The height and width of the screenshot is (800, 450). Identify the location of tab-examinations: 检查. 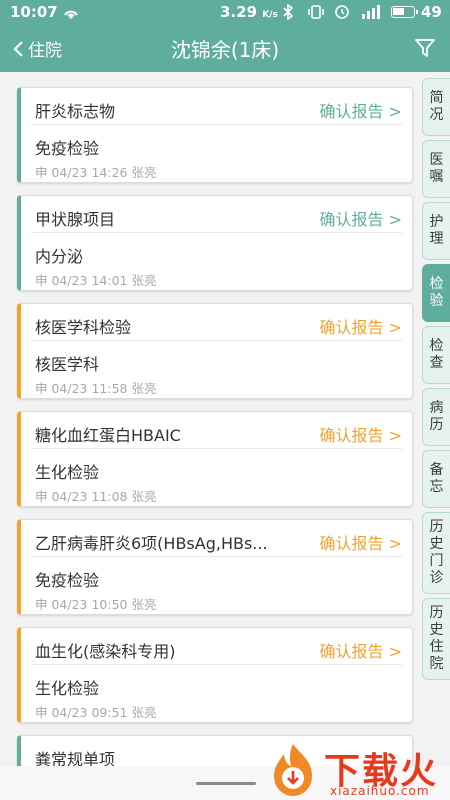
(436, 355).